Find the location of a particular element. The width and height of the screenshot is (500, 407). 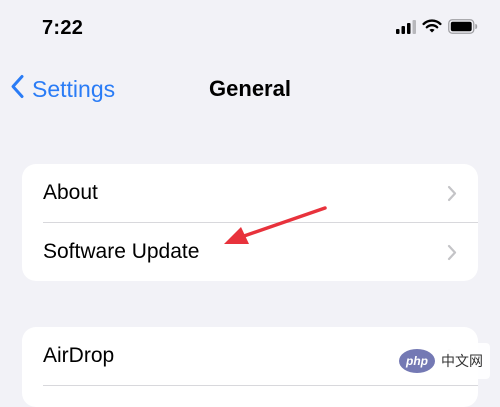

navigation-bar: Settings General is located at coordinates (250, 88).